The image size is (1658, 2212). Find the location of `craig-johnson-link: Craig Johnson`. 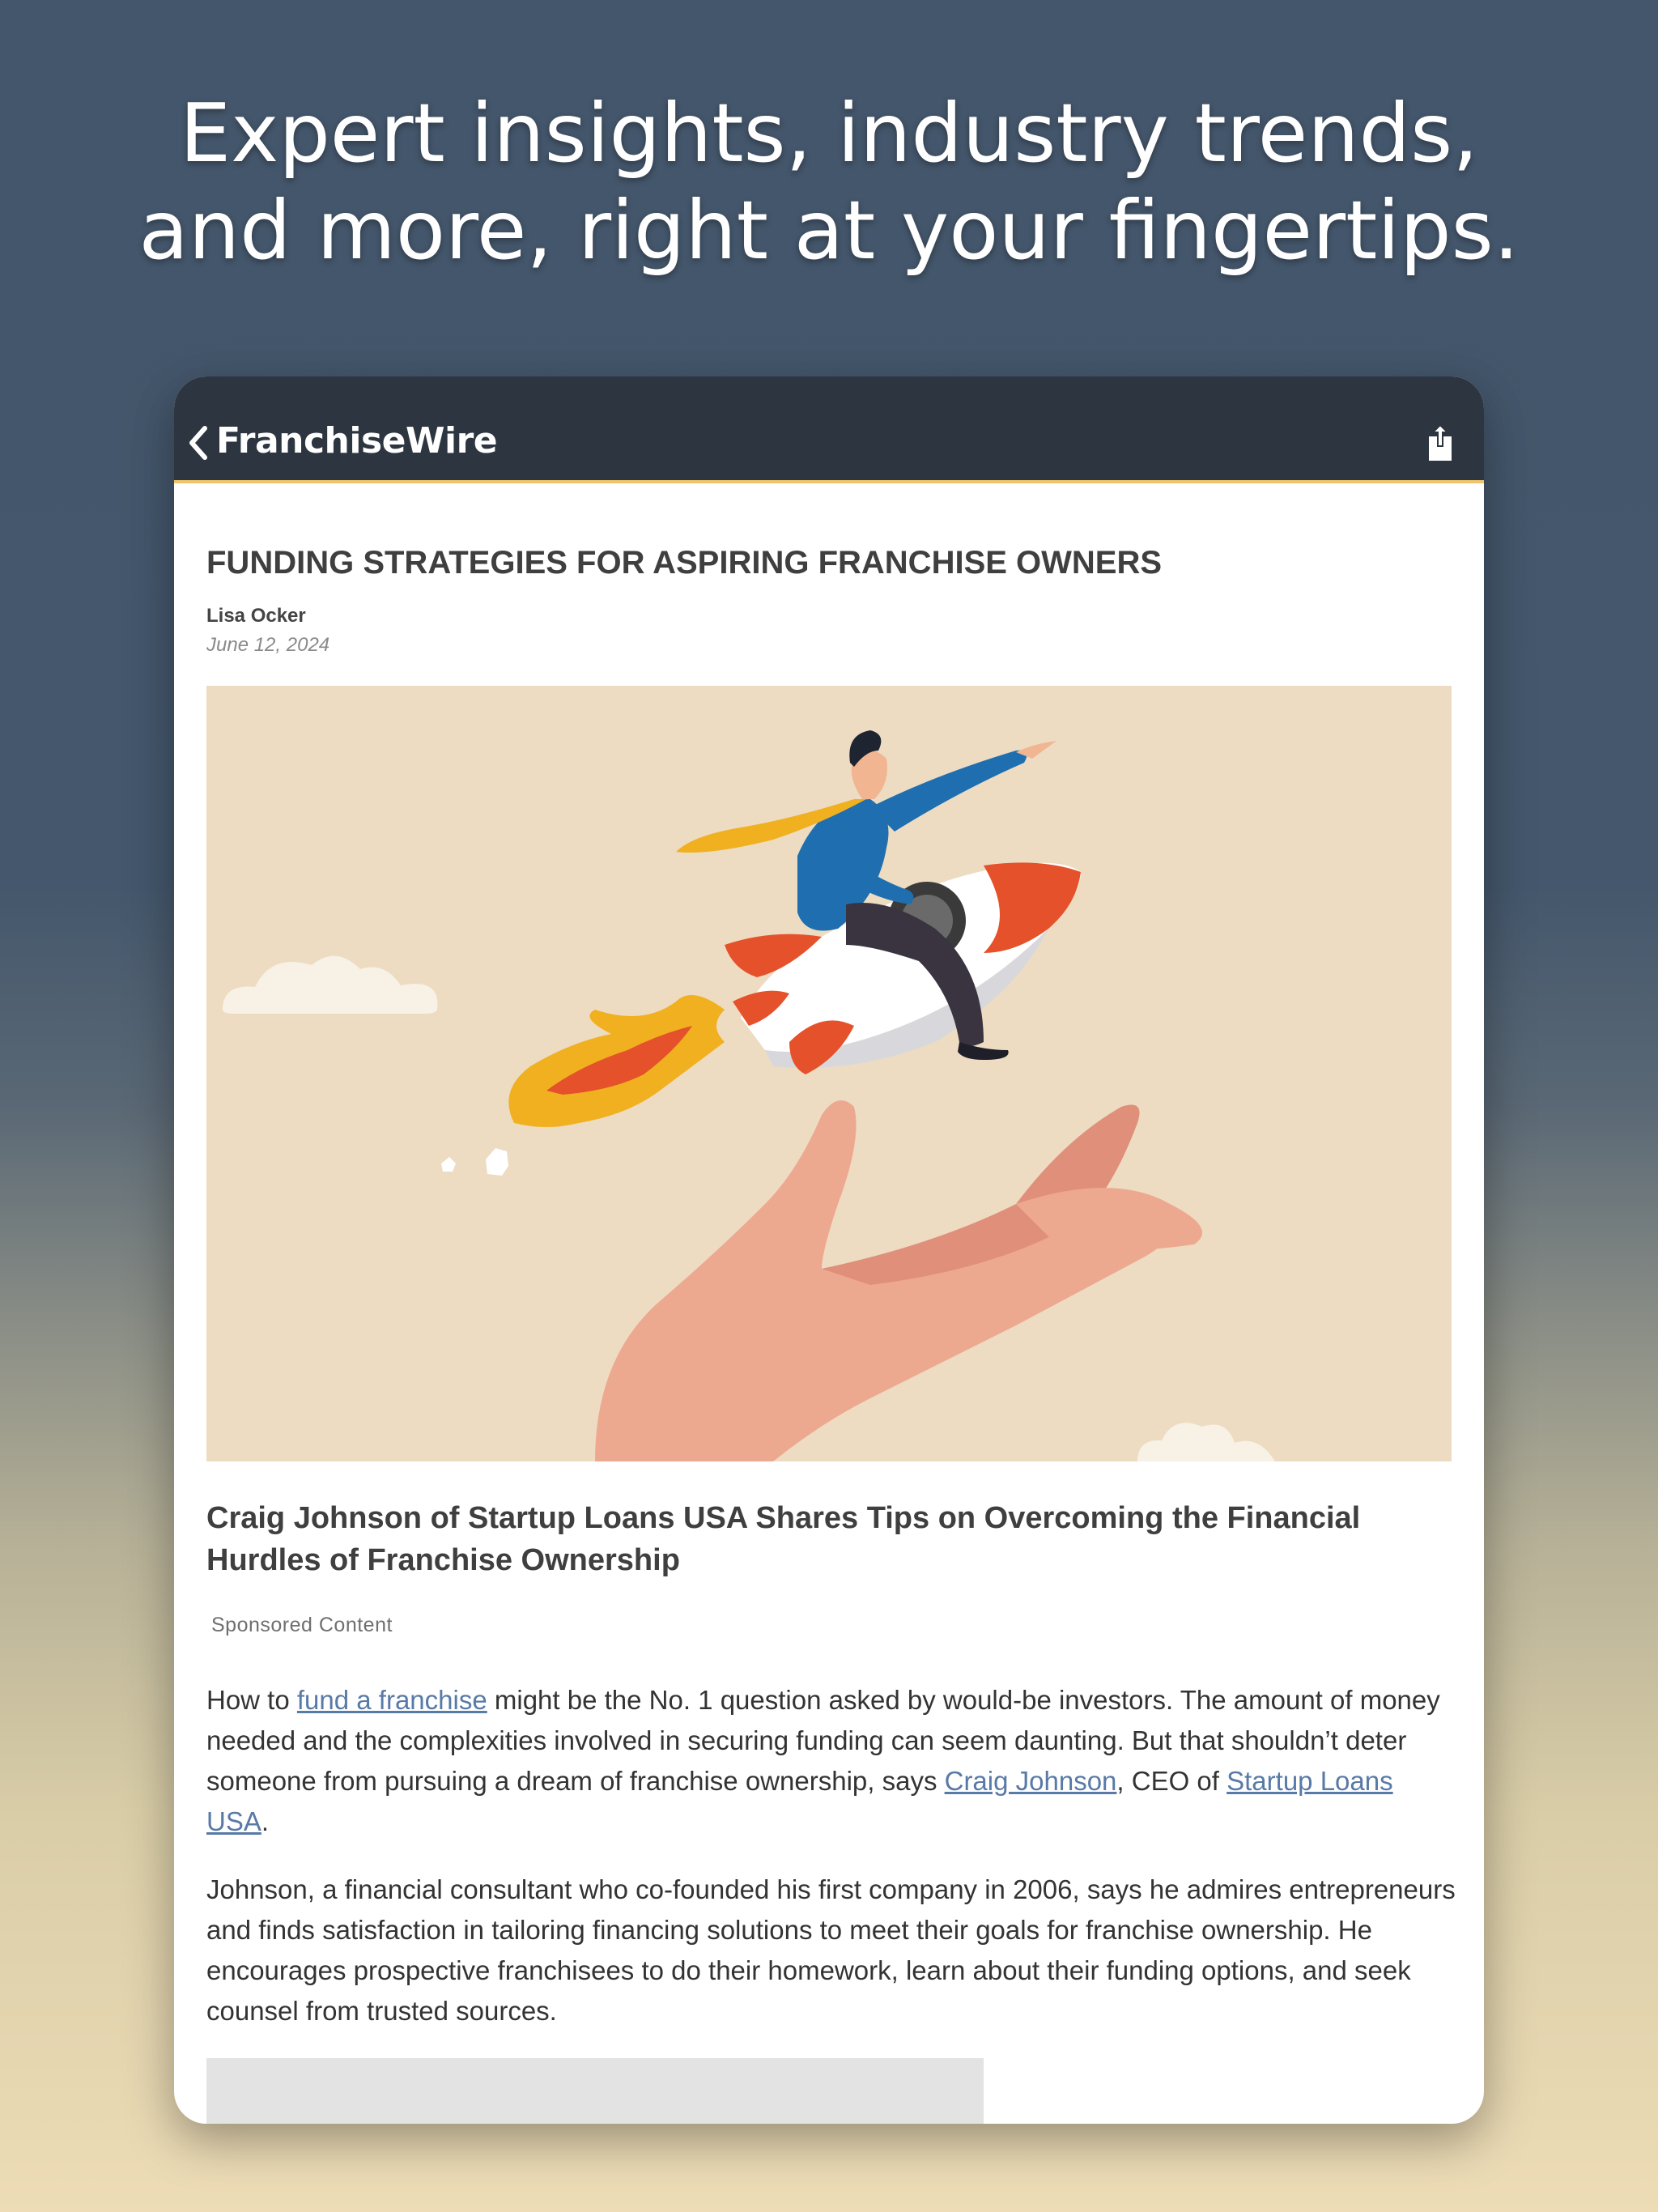

craig-johnson-link: Craig Johnson is located at coordinates (1031, 1781).